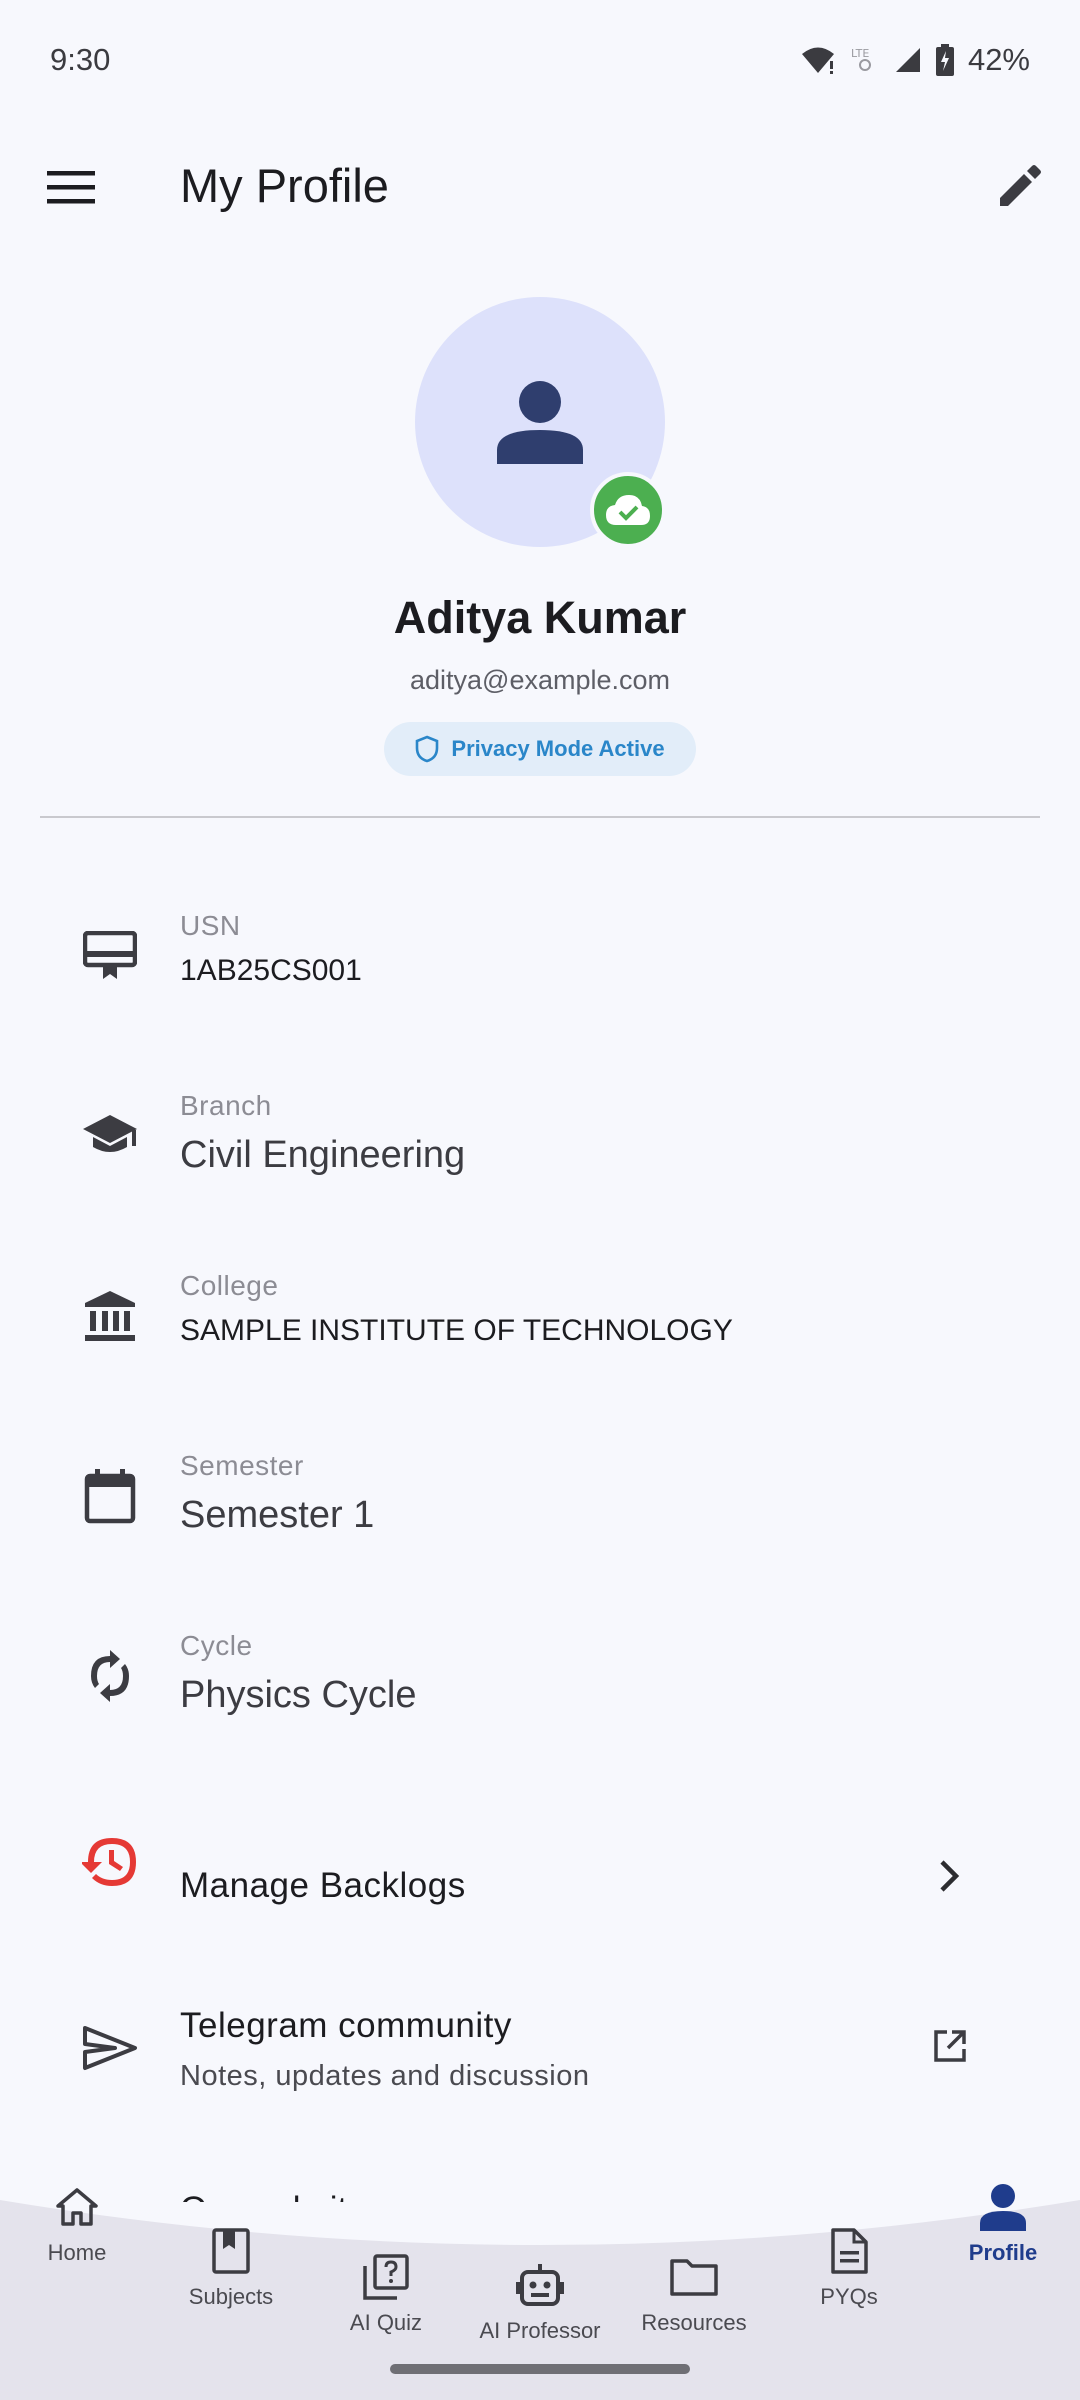 Image resolution: width=1080 pixels, height=2400 pixels. Describe the element at coordinates (110, 1862) in the screenshot. I see `history-icon` at that location.